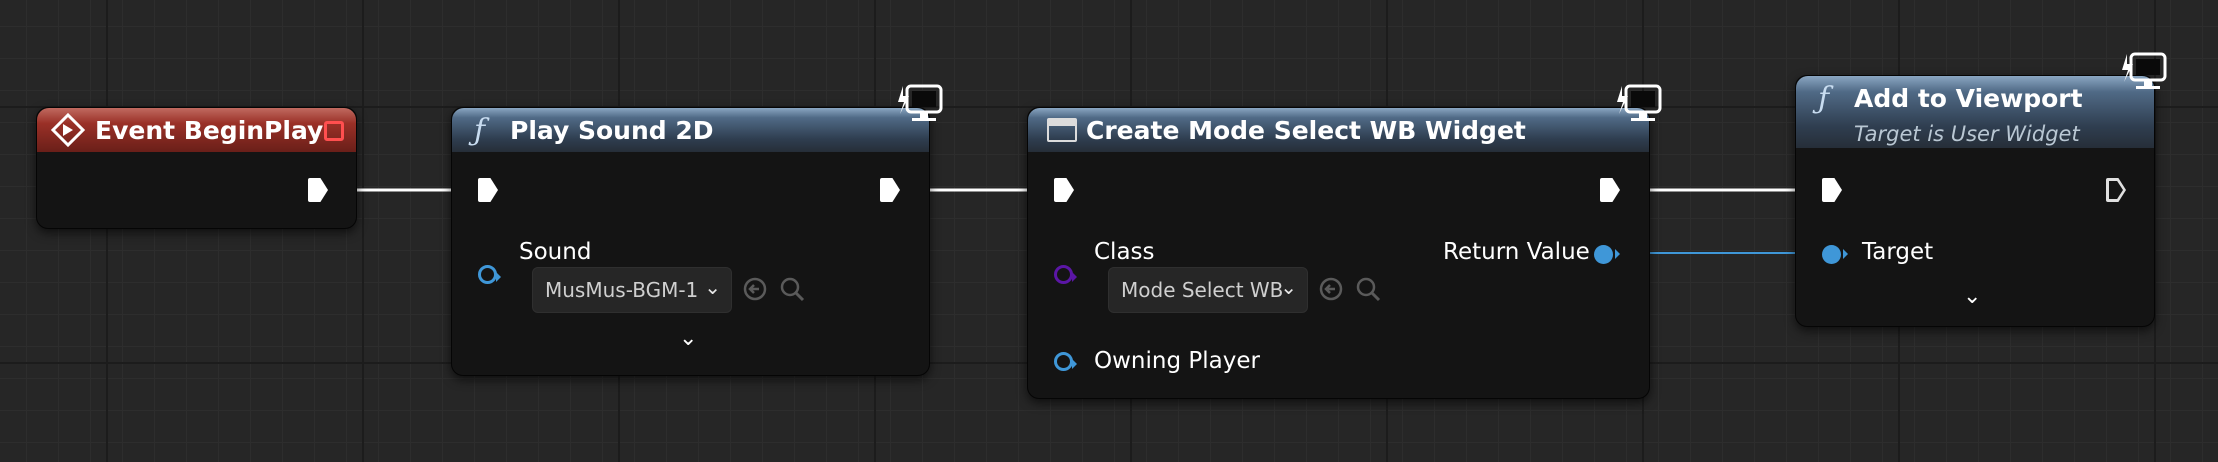 This screenshot has height=462, width=2218. I want to click on return-value-pin, so click(1607, 254).